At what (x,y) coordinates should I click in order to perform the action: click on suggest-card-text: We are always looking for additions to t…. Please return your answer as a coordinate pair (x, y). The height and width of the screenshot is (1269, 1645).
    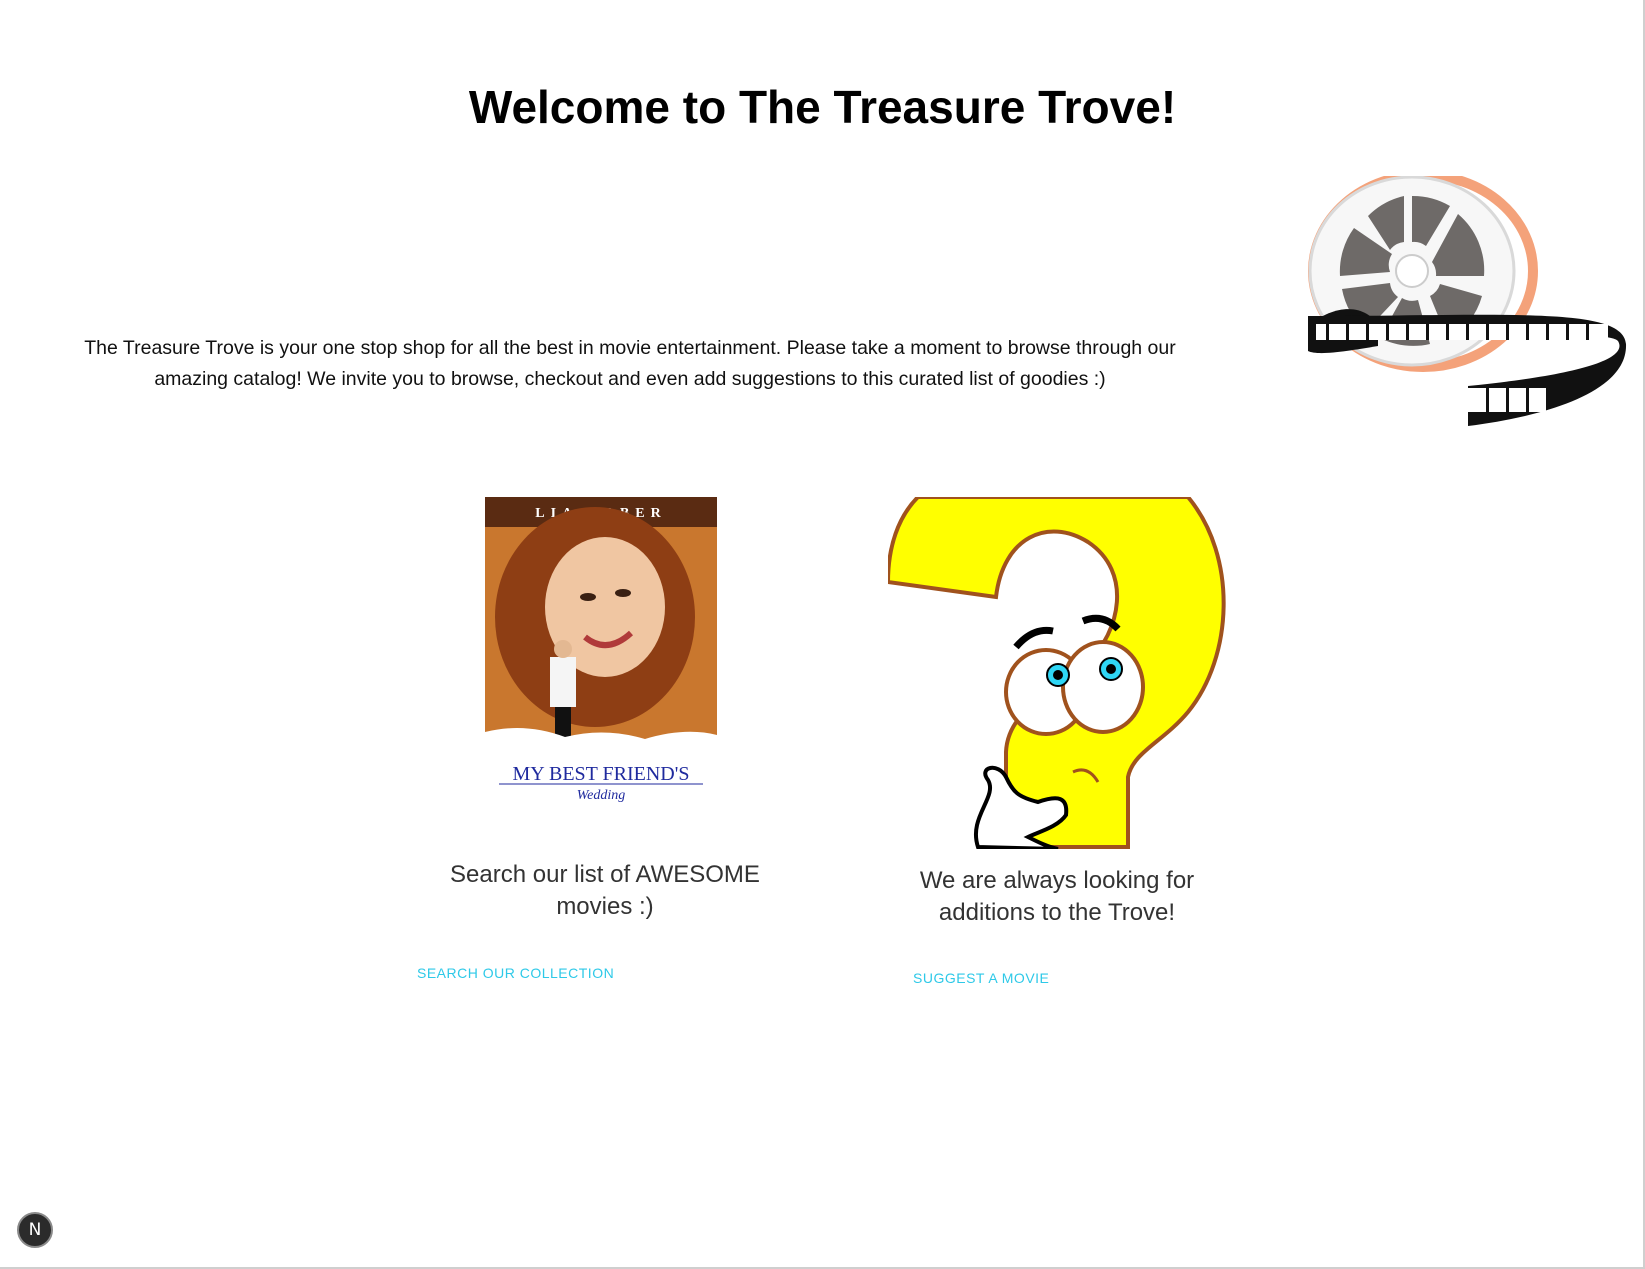
    Looking at the image, I should click on (1057, 896).